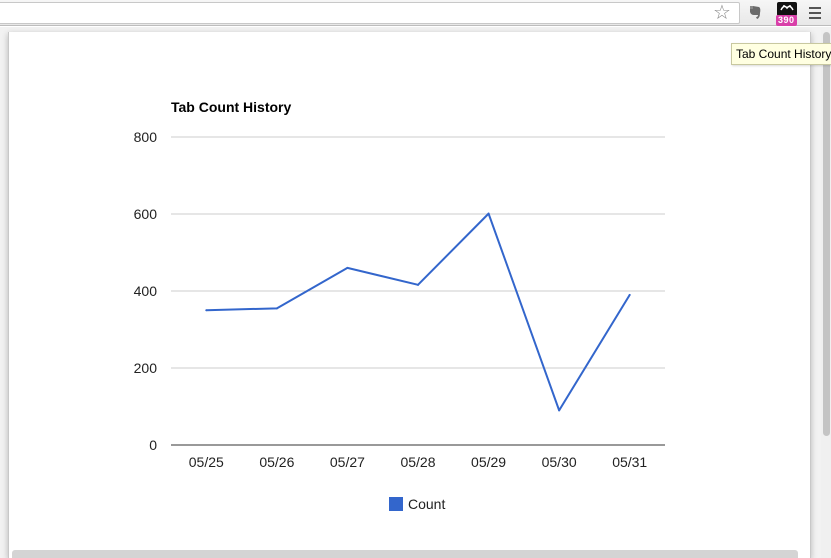  What do you see at coordinates (426, 504) in the screenshot?
I see `legend-label: Count` at bounding box center [426, 504].